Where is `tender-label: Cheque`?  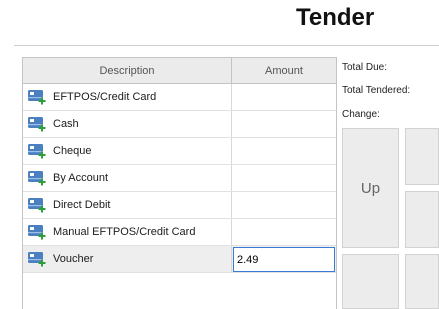 tender-label: Cheque is located at coordinates (72, 151).